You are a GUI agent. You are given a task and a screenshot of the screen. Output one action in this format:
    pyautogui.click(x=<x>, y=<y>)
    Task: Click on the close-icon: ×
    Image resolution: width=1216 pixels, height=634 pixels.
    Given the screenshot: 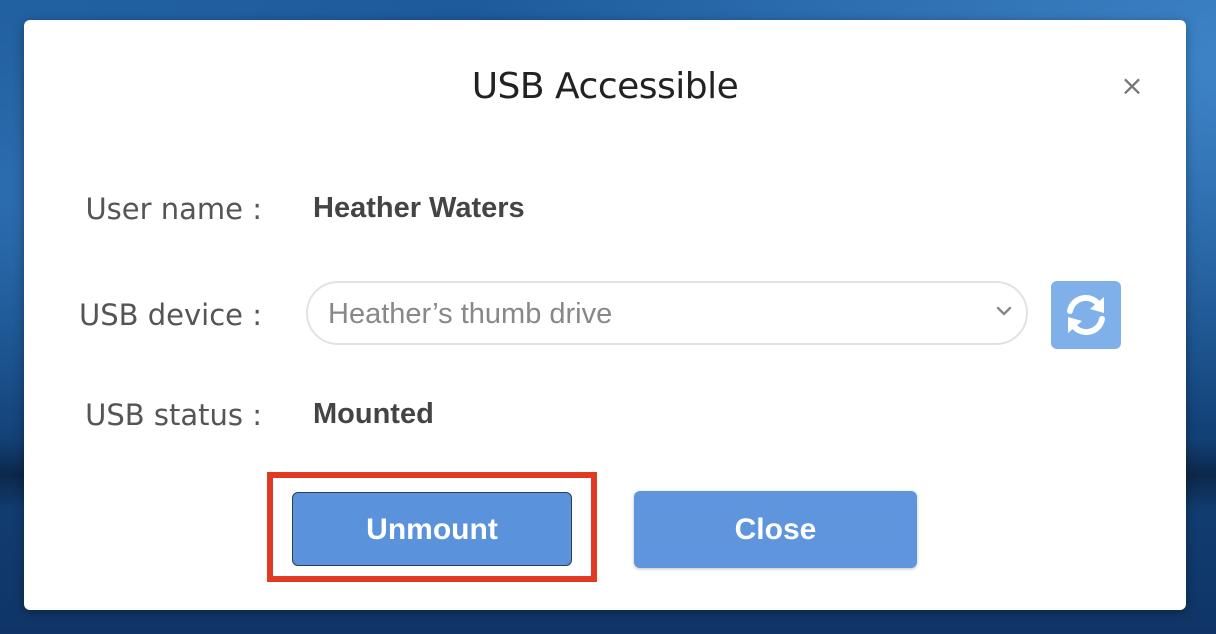 What is the action you would take?
    pyautogui.click(x=1132, y=86)
    